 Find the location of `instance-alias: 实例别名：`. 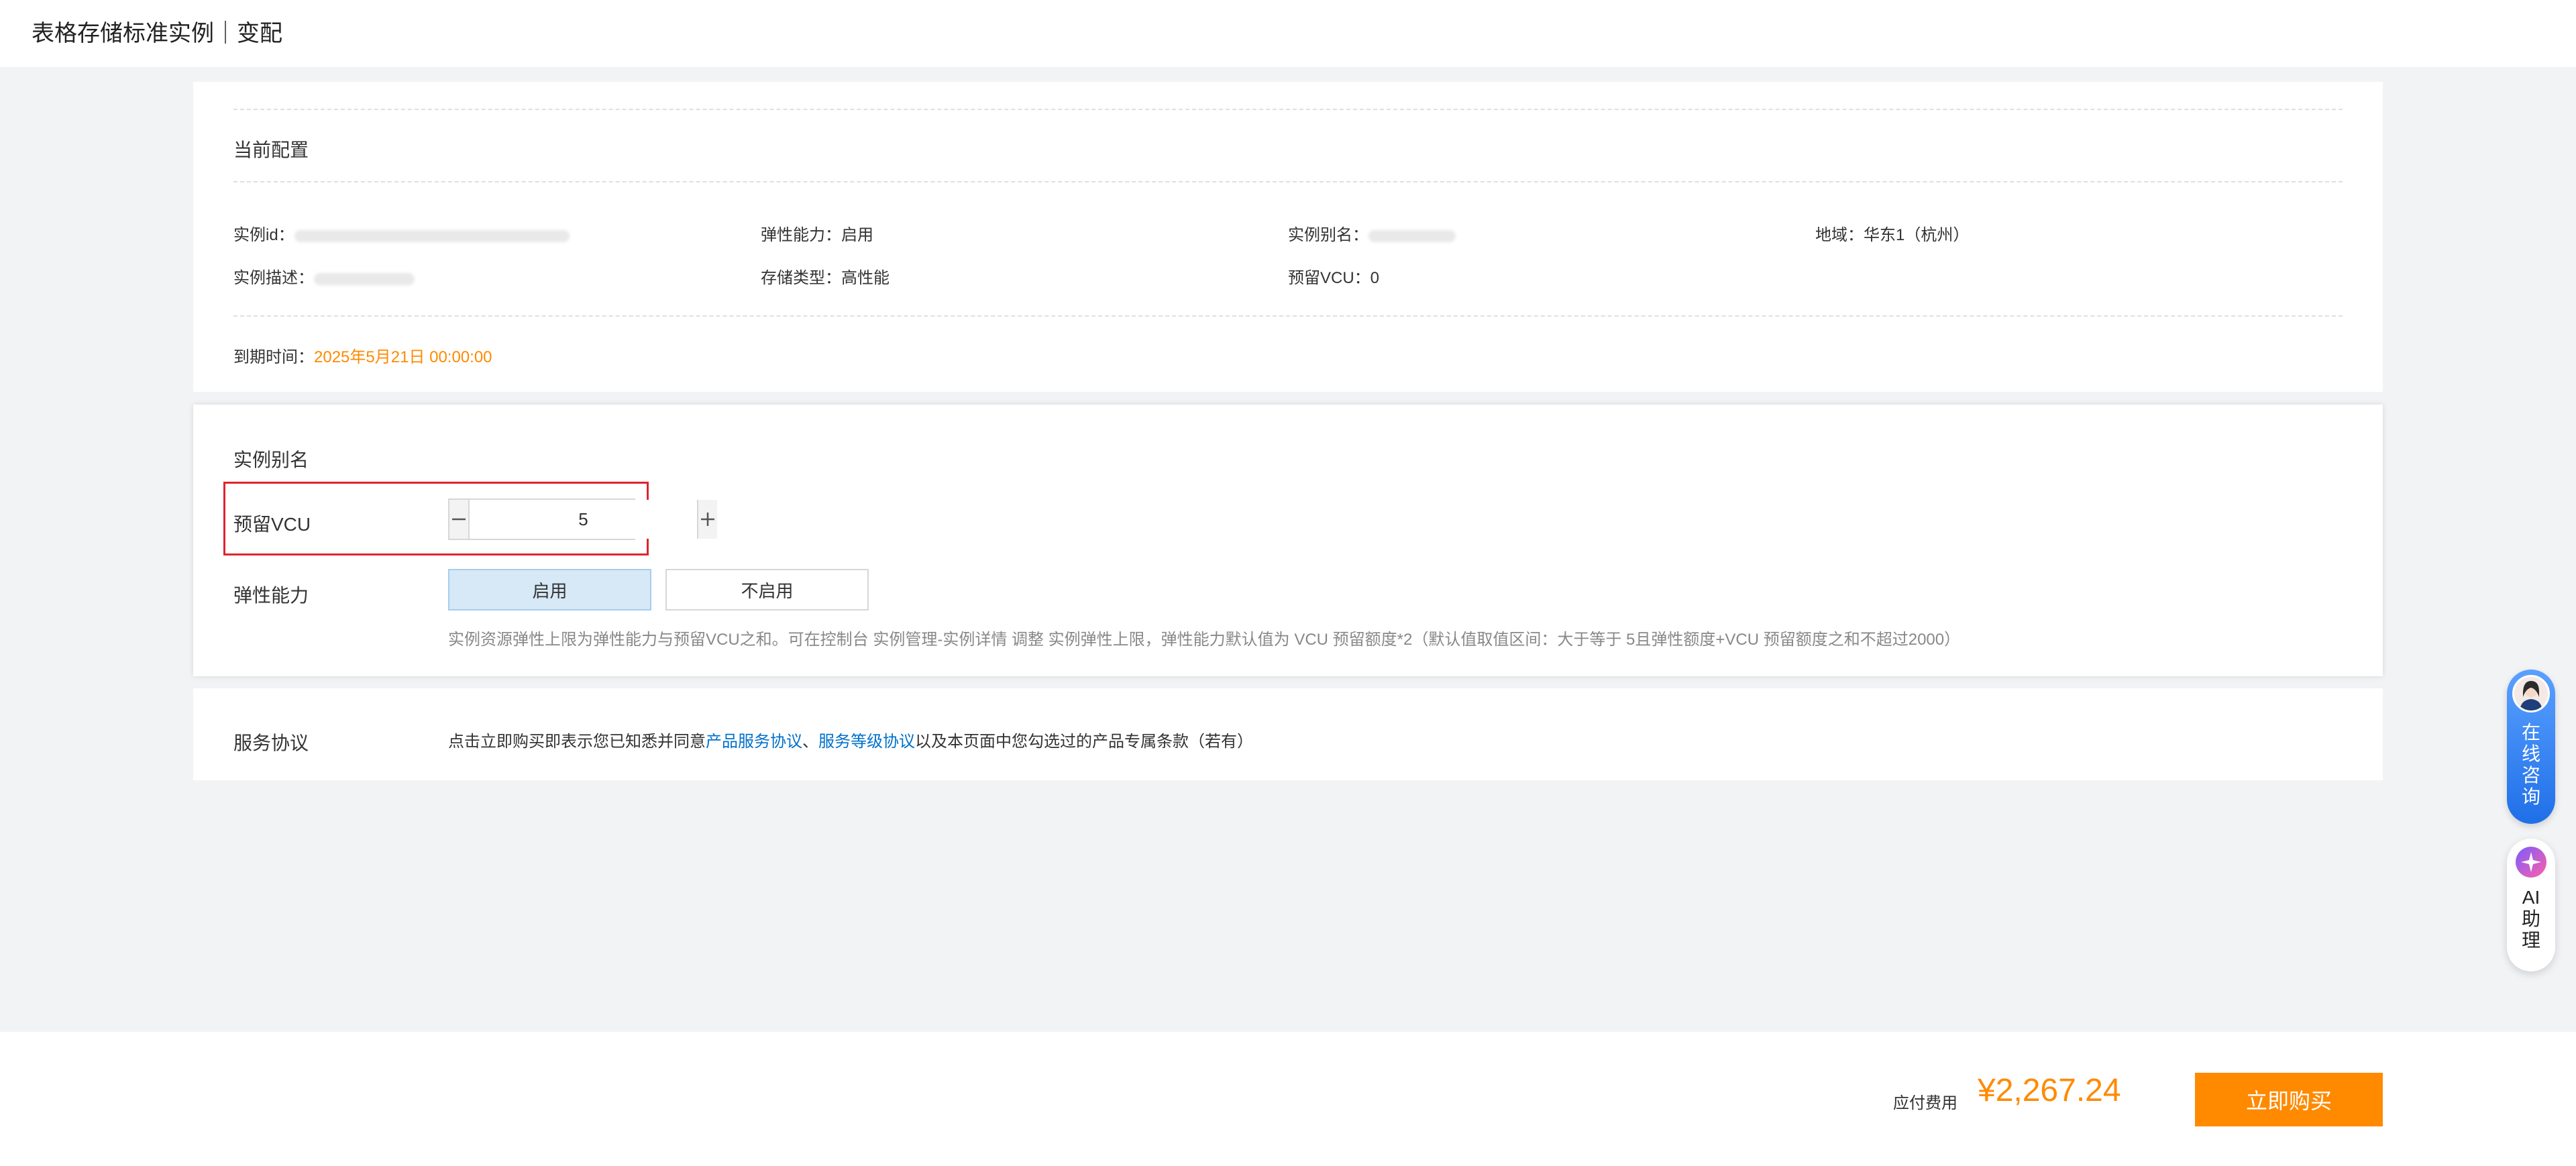

instance-alias: 实例别名： is located at coordinates (1372, 233).